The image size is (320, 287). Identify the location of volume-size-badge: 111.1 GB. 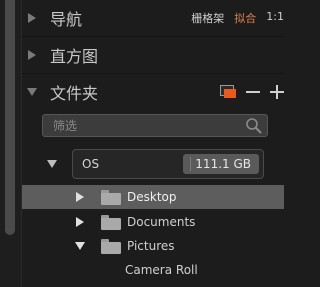
(221, 164).